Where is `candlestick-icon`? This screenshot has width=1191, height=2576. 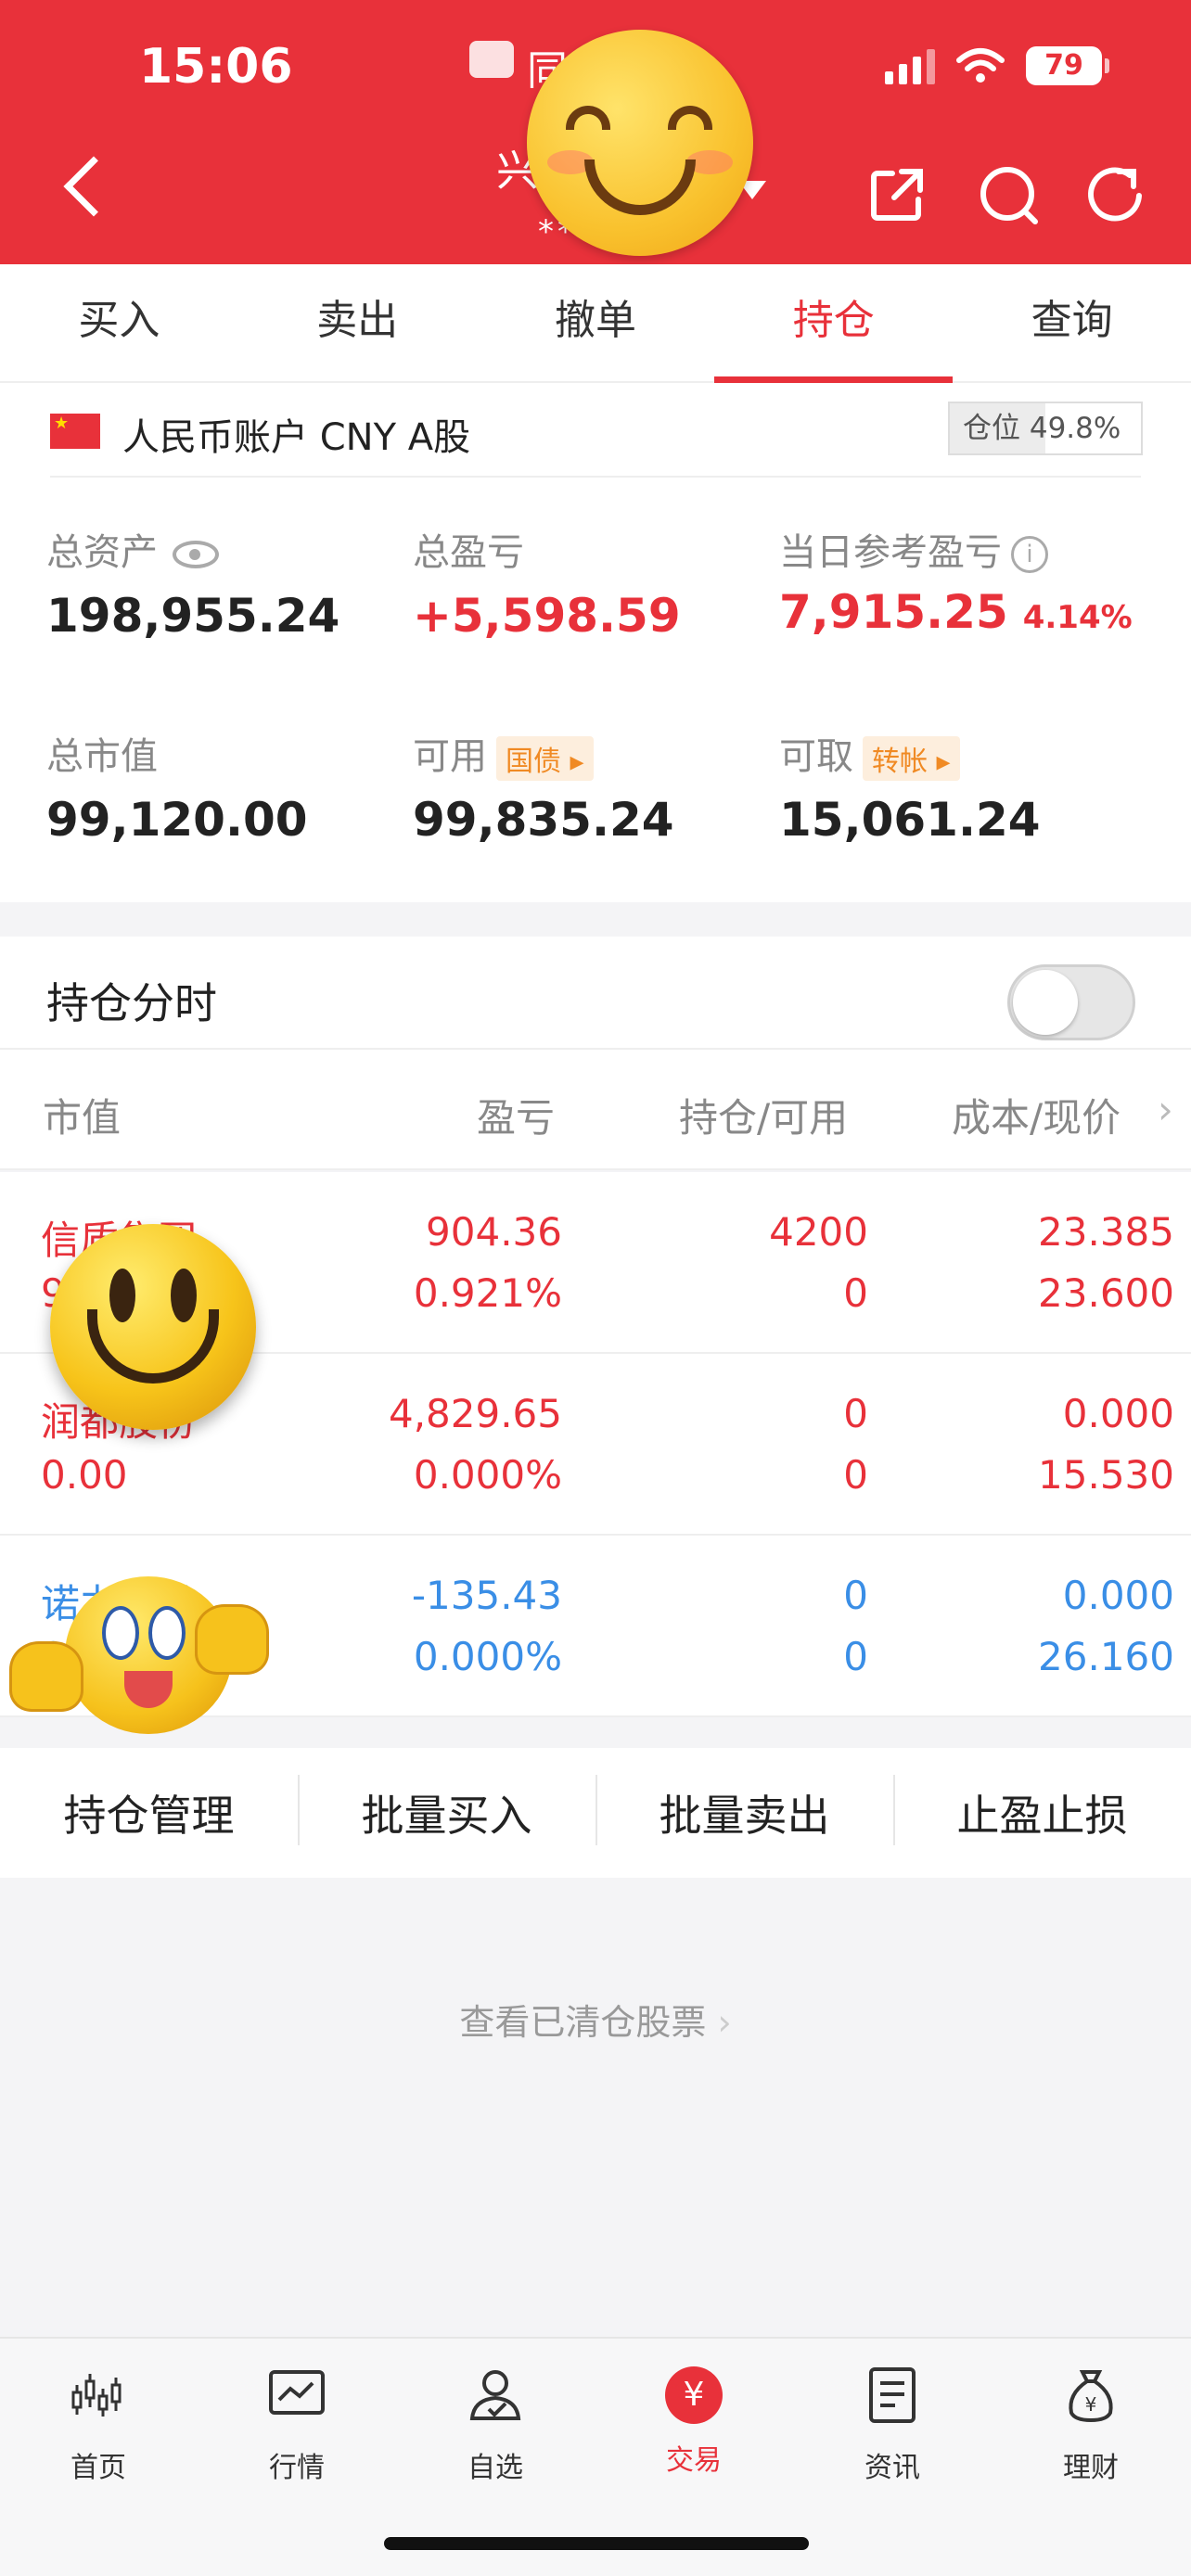
candlestick-icon is located at coordinates (96, 2395).